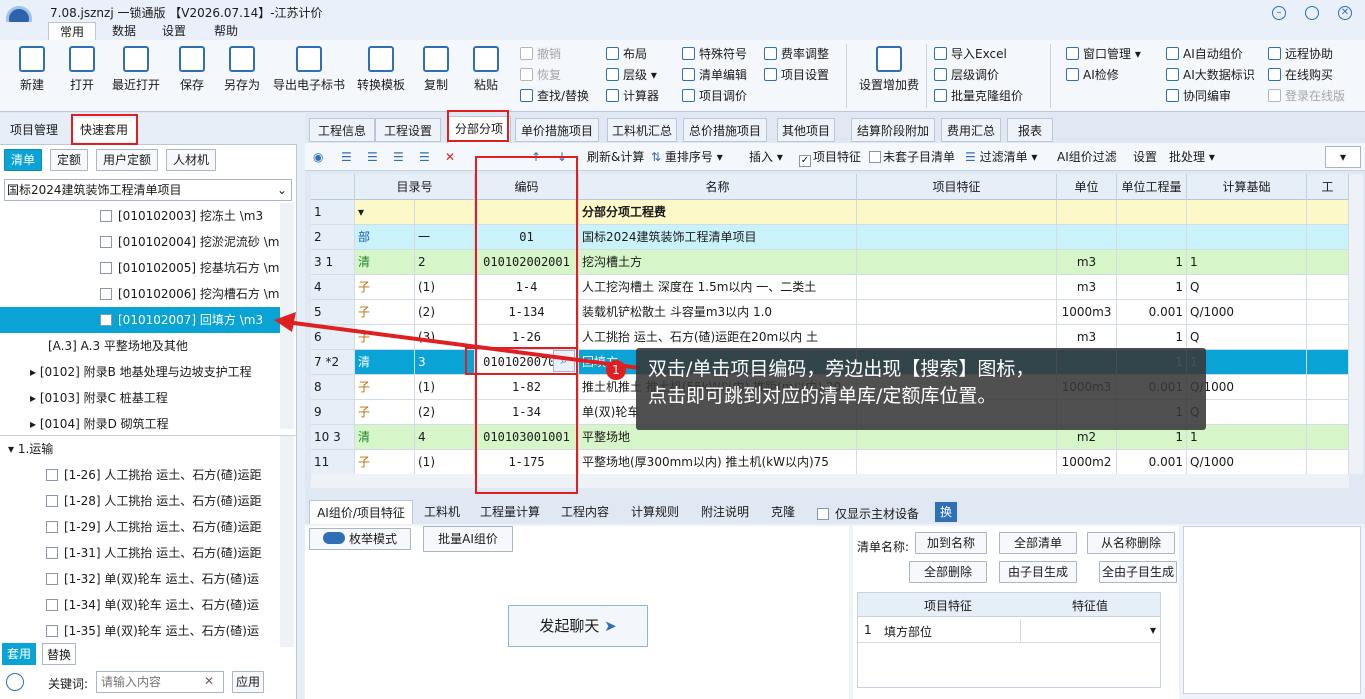 This screenshot has width=1365, height=699. Describe the element at coordinates (554, 96) in the screenshot. I see `find-replace-button: 查找/替换` at that location.